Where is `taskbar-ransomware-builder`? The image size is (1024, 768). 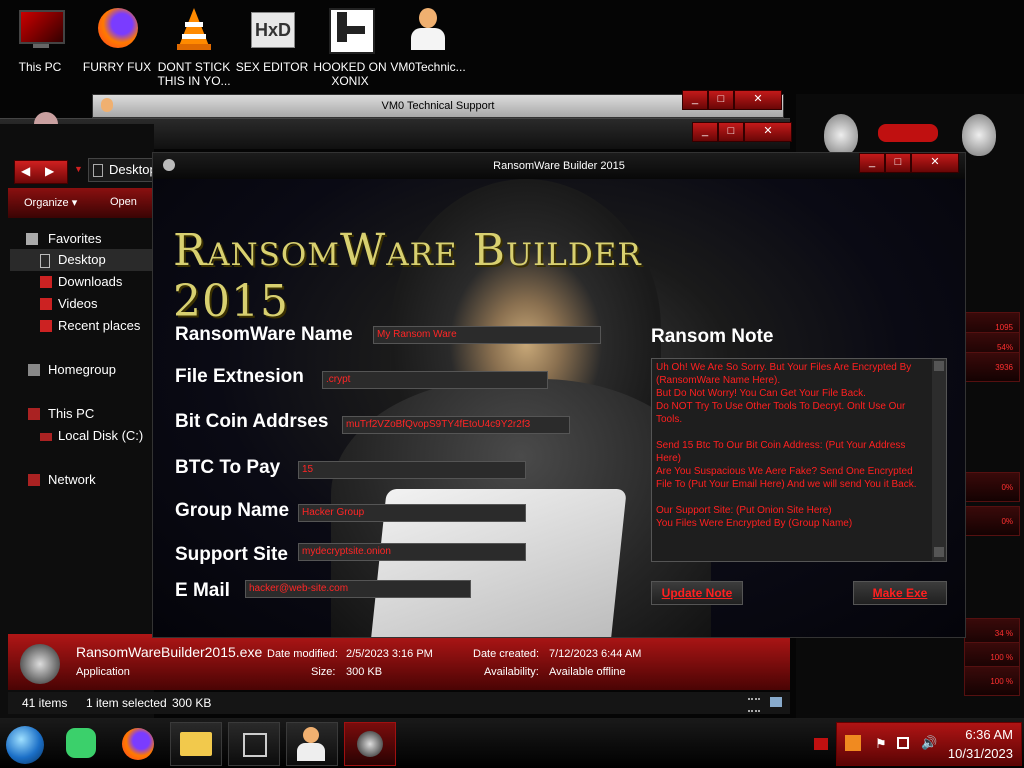 taskbar-ransomware-builder is located at coordinates (370, 744).